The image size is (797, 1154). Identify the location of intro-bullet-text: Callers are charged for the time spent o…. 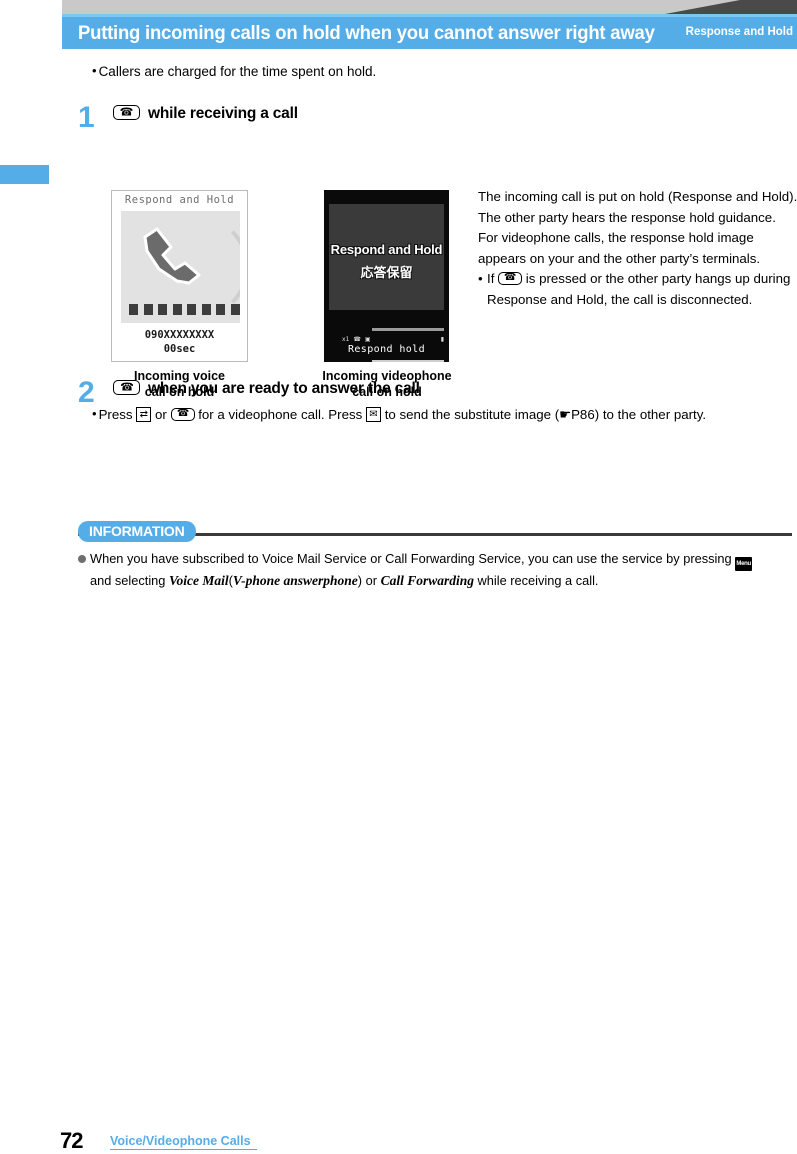
(237, 71).